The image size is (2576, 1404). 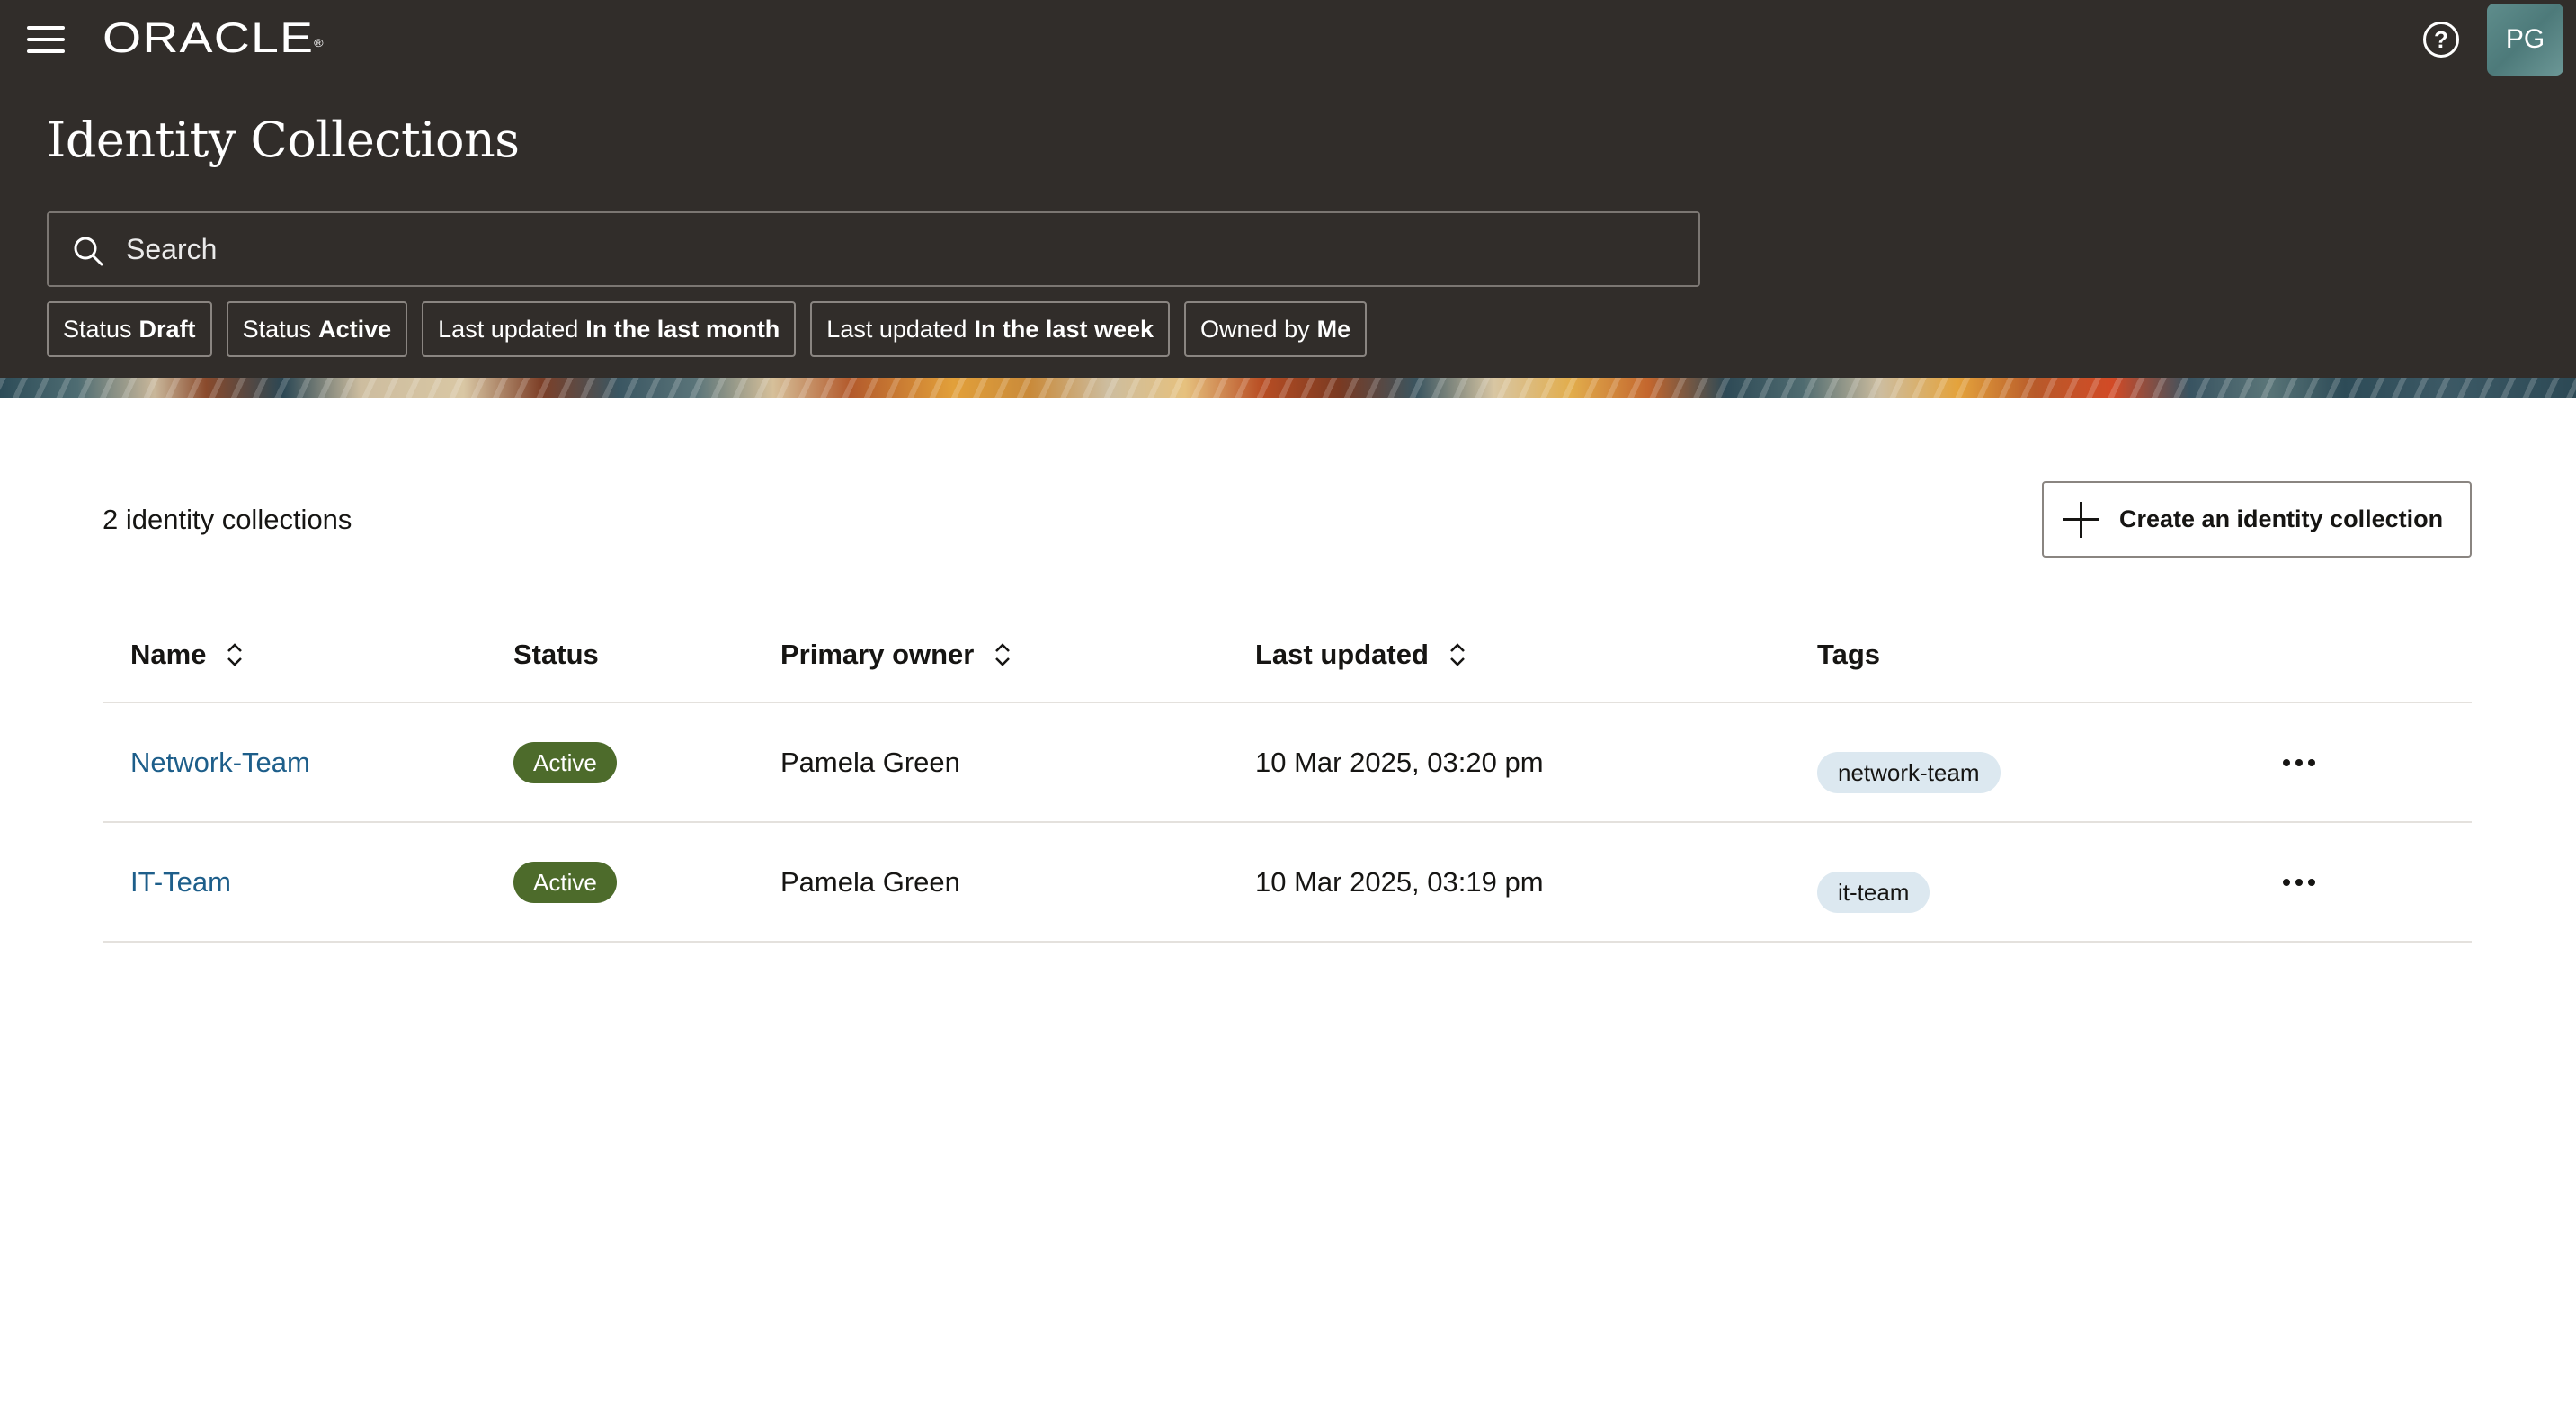 What do you see at coordinates (2281, 518) in the screenshot?
I see `create-button-label: Create an identity collection` at bounding box center [2281, 518].